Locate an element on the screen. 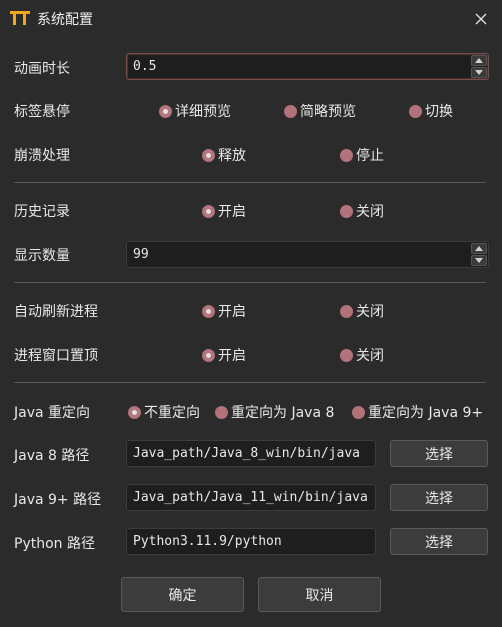 Image resolution: width=502 pixels, height=627 pixels. java8-browse-button: 选择 is located at coordinates (439, 453).